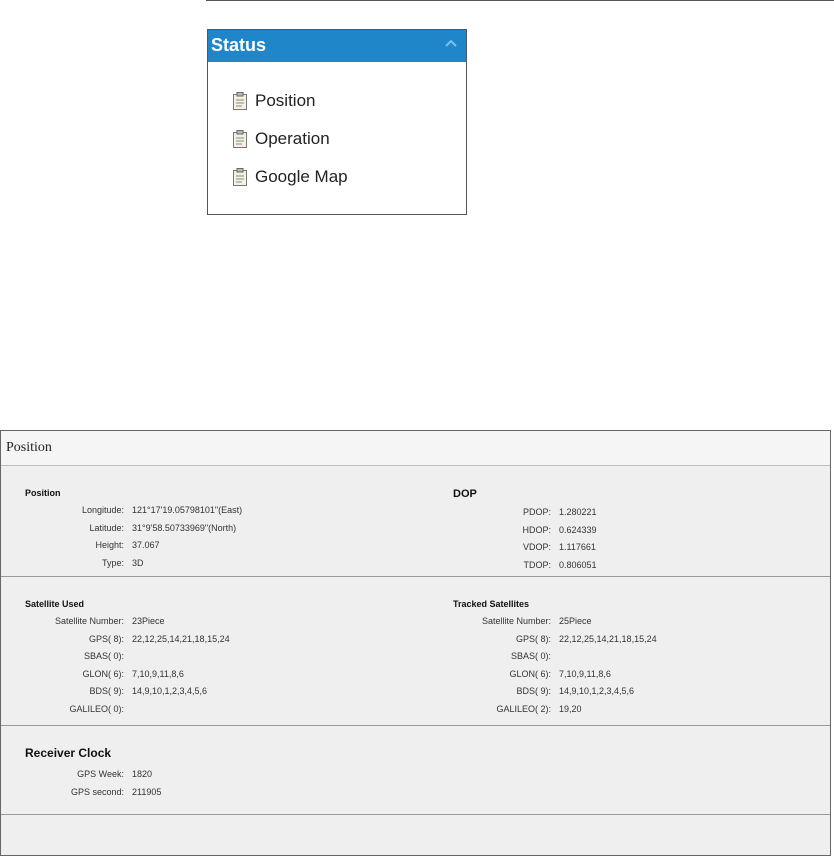  What do you see at coordinates (337, 46) in the screenshot?
I see `status-header: Status` at bounding box center [337, 46].